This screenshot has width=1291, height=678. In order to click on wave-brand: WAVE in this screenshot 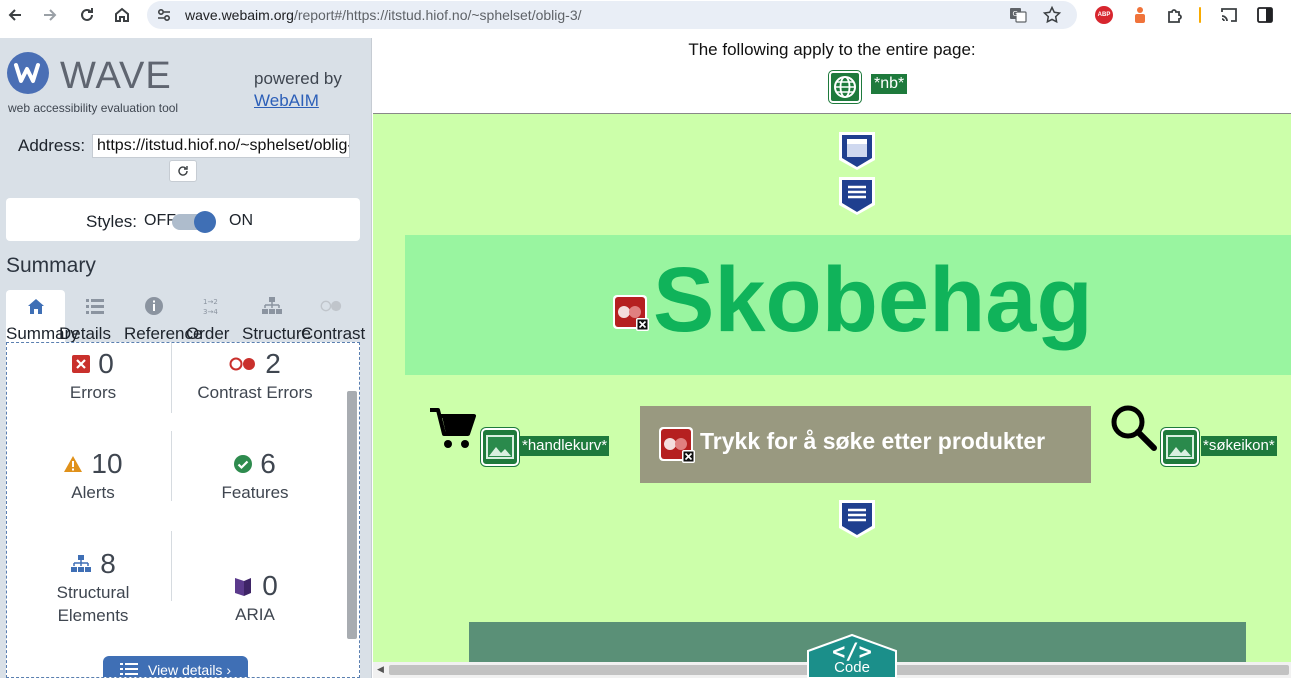, I will do `click(116, 76)`.